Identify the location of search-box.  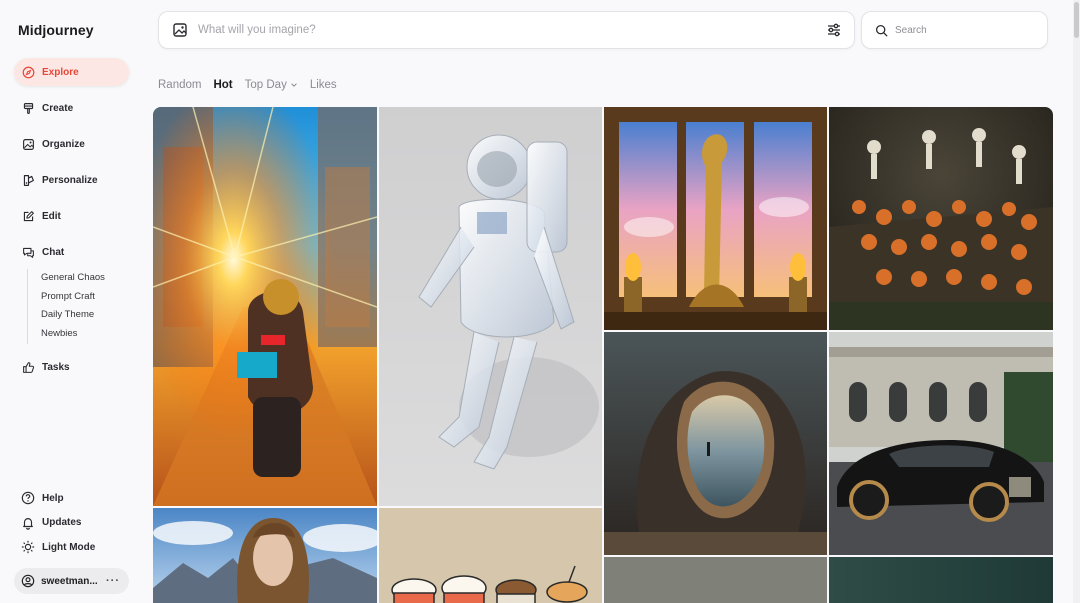
(954, 30).